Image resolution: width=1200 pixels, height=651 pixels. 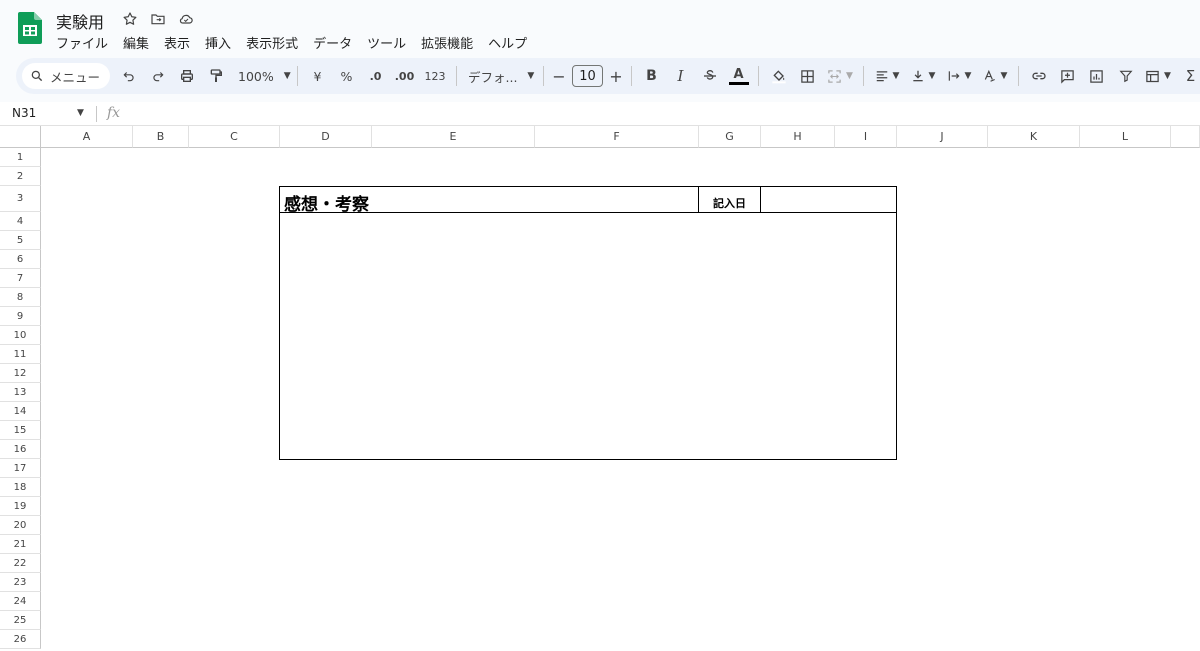 What do you see at coordinates (139, 42) in the screenshot?
I see `menu-edit: 編集` at bounding box center [139, 42].